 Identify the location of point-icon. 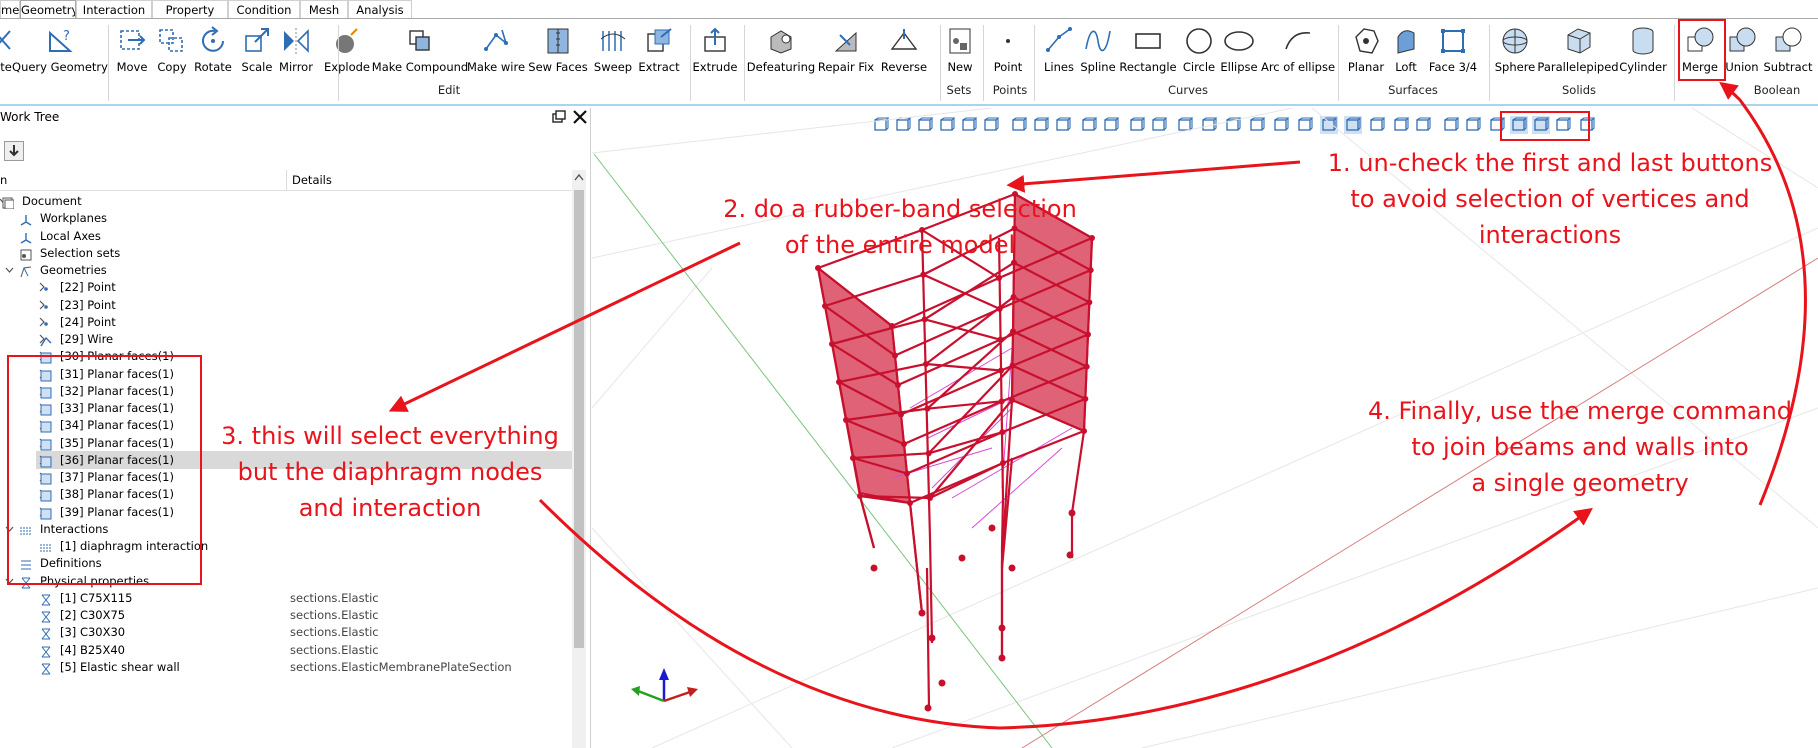
(1008, 41).